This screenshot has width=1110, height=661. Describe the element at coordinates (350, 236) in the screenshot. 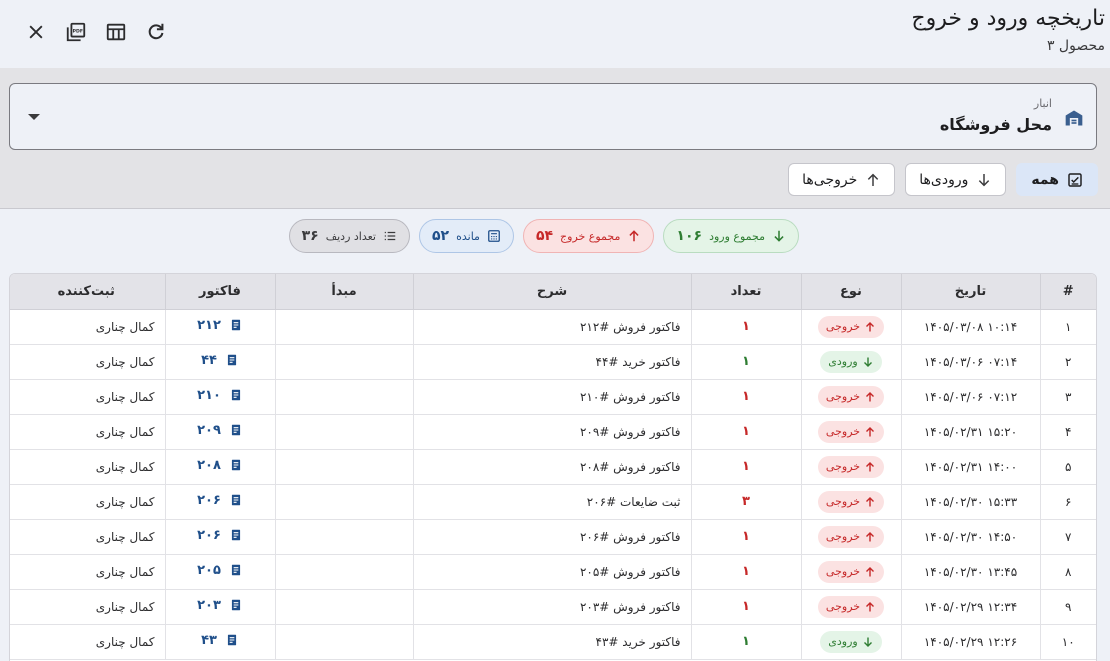

I see `row-count-label: تعداد ردیف` at that location.